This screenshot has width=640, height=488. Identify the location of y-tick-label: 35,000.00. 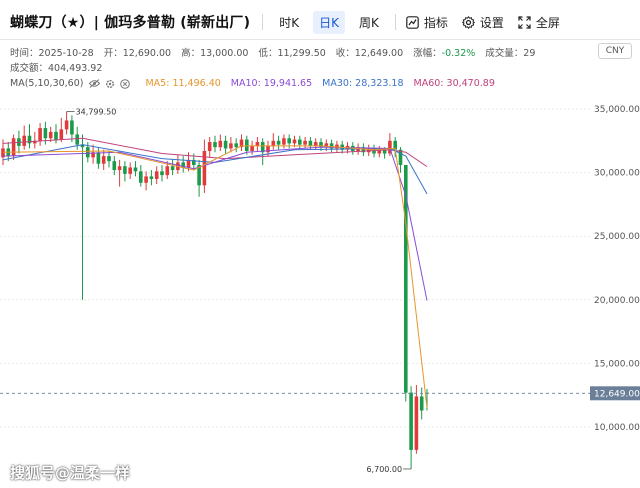
(617, 110).